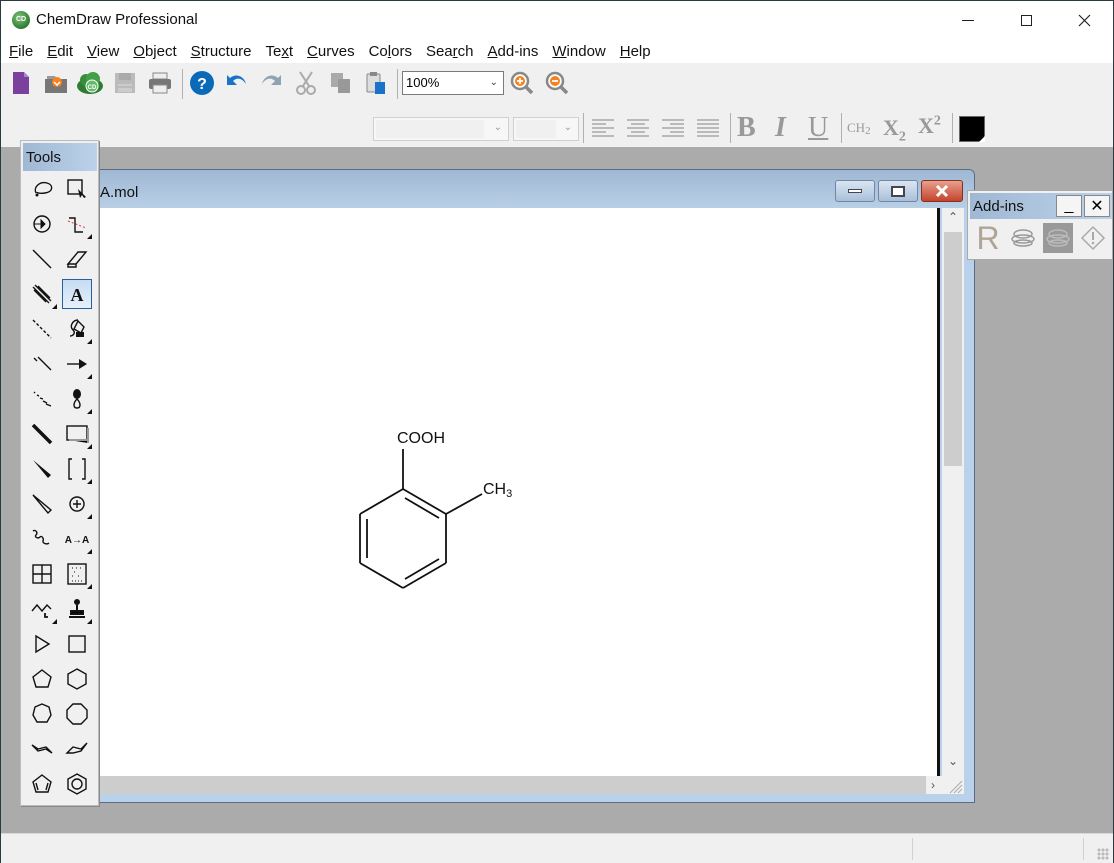  What do you see at coordinates (953, 220) in the screenshot?
I see `scroll-up-icon: ⌃` at bounding box center [953, 220].